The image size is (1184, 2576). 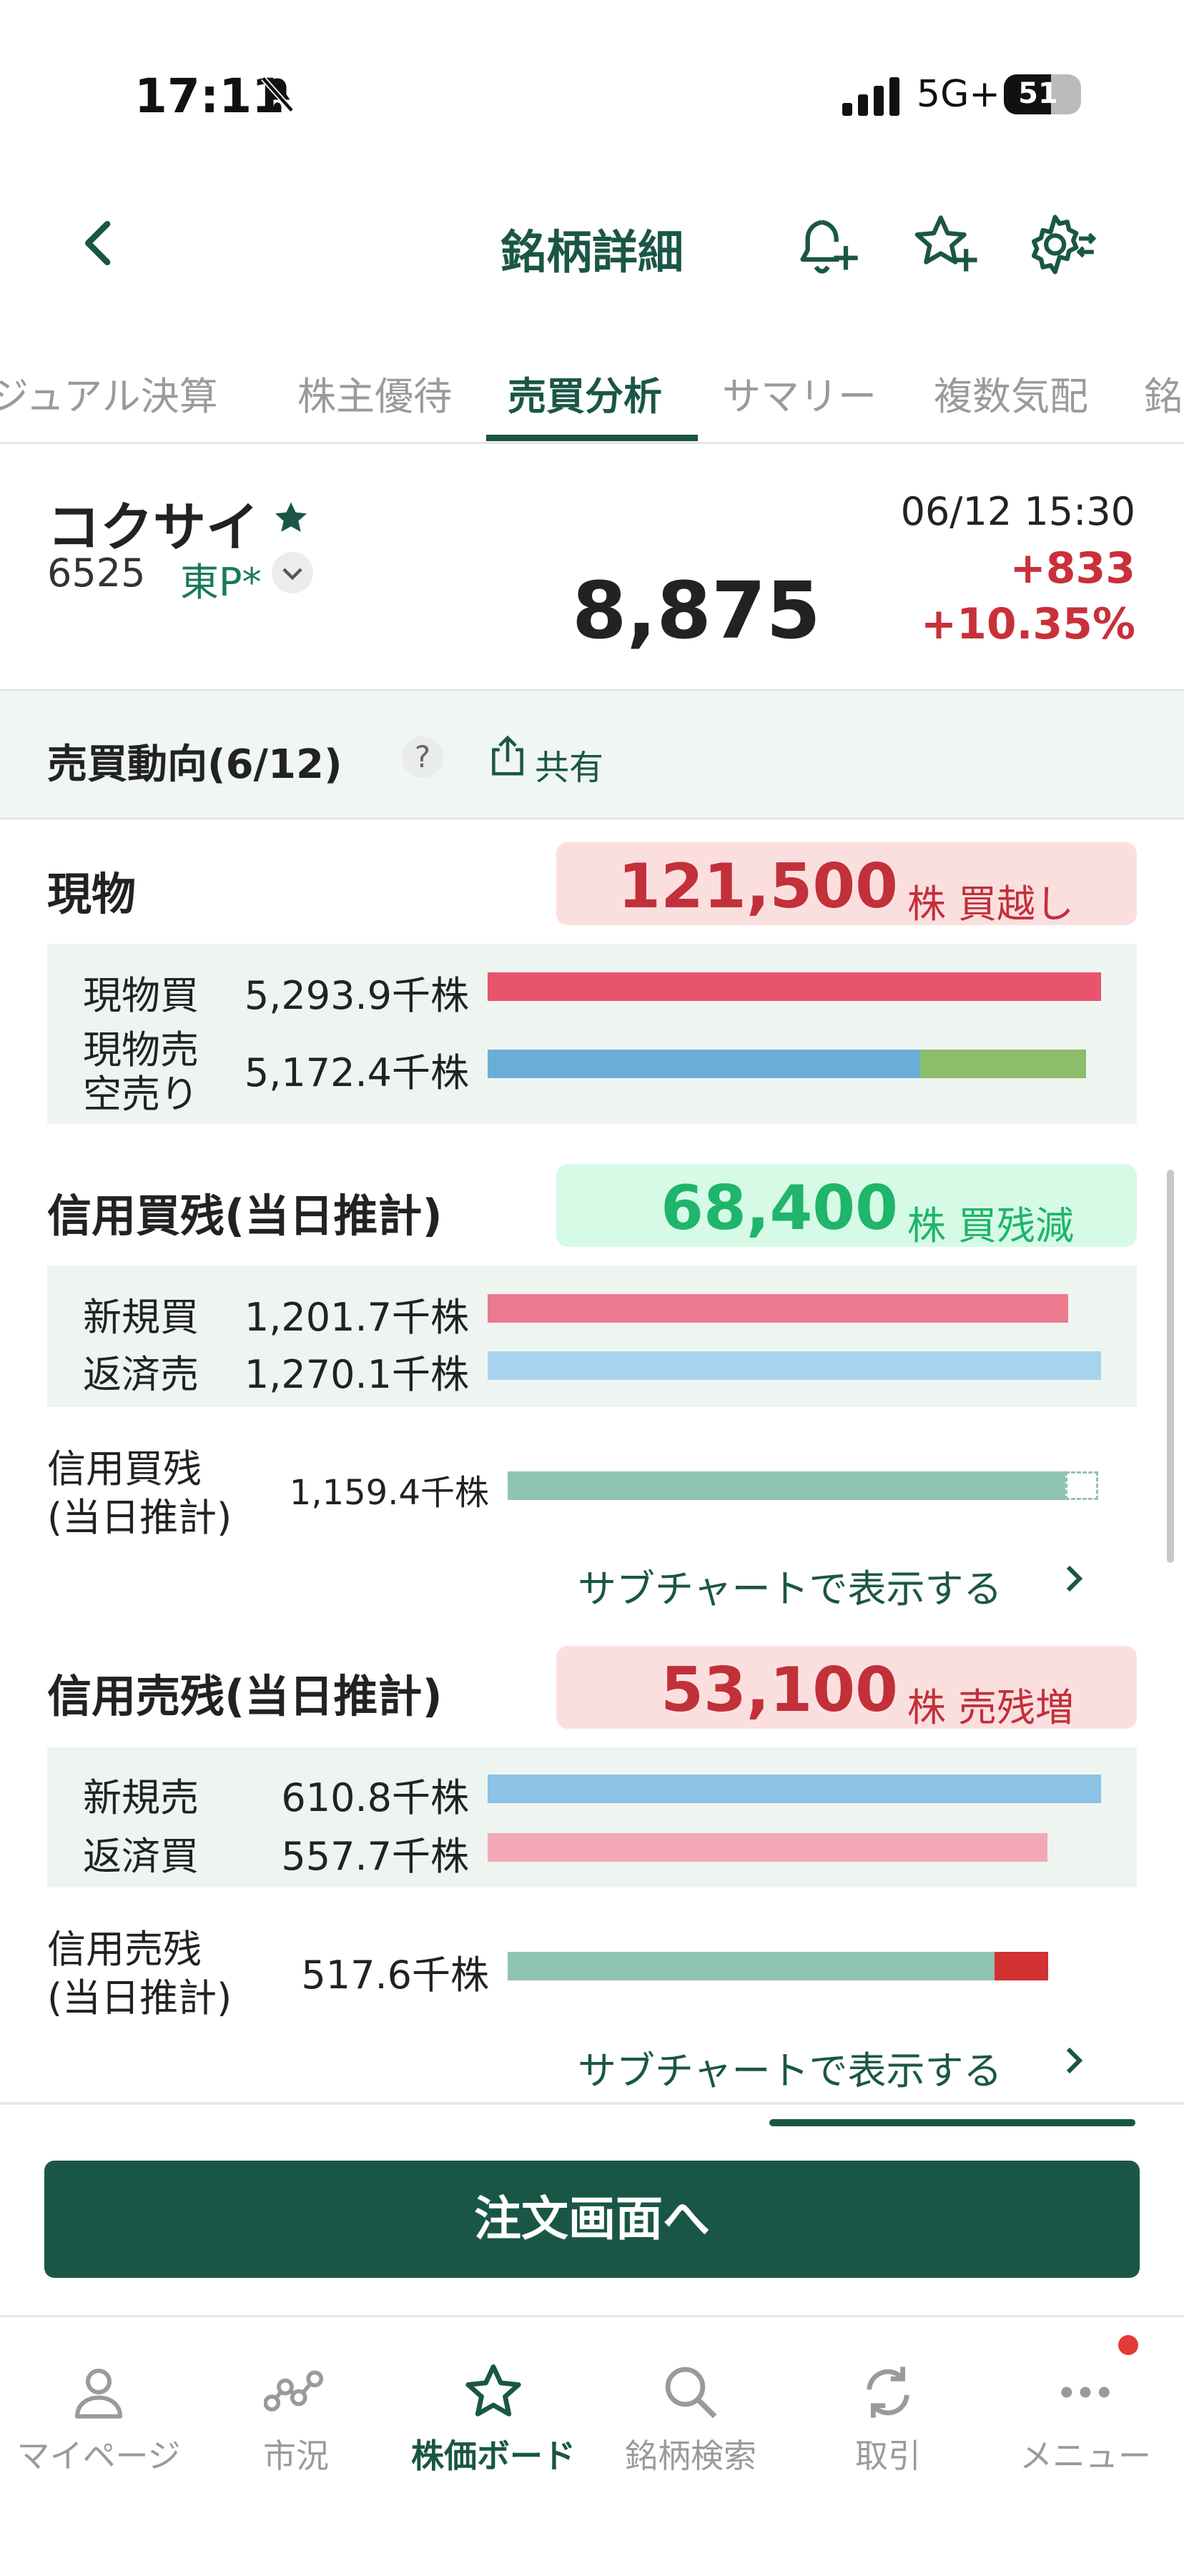 I want to click on bottom-nav: マイページ 市況 株価ボード 銘柄検索 取引 メニュー, so click(x=592, y=2445).